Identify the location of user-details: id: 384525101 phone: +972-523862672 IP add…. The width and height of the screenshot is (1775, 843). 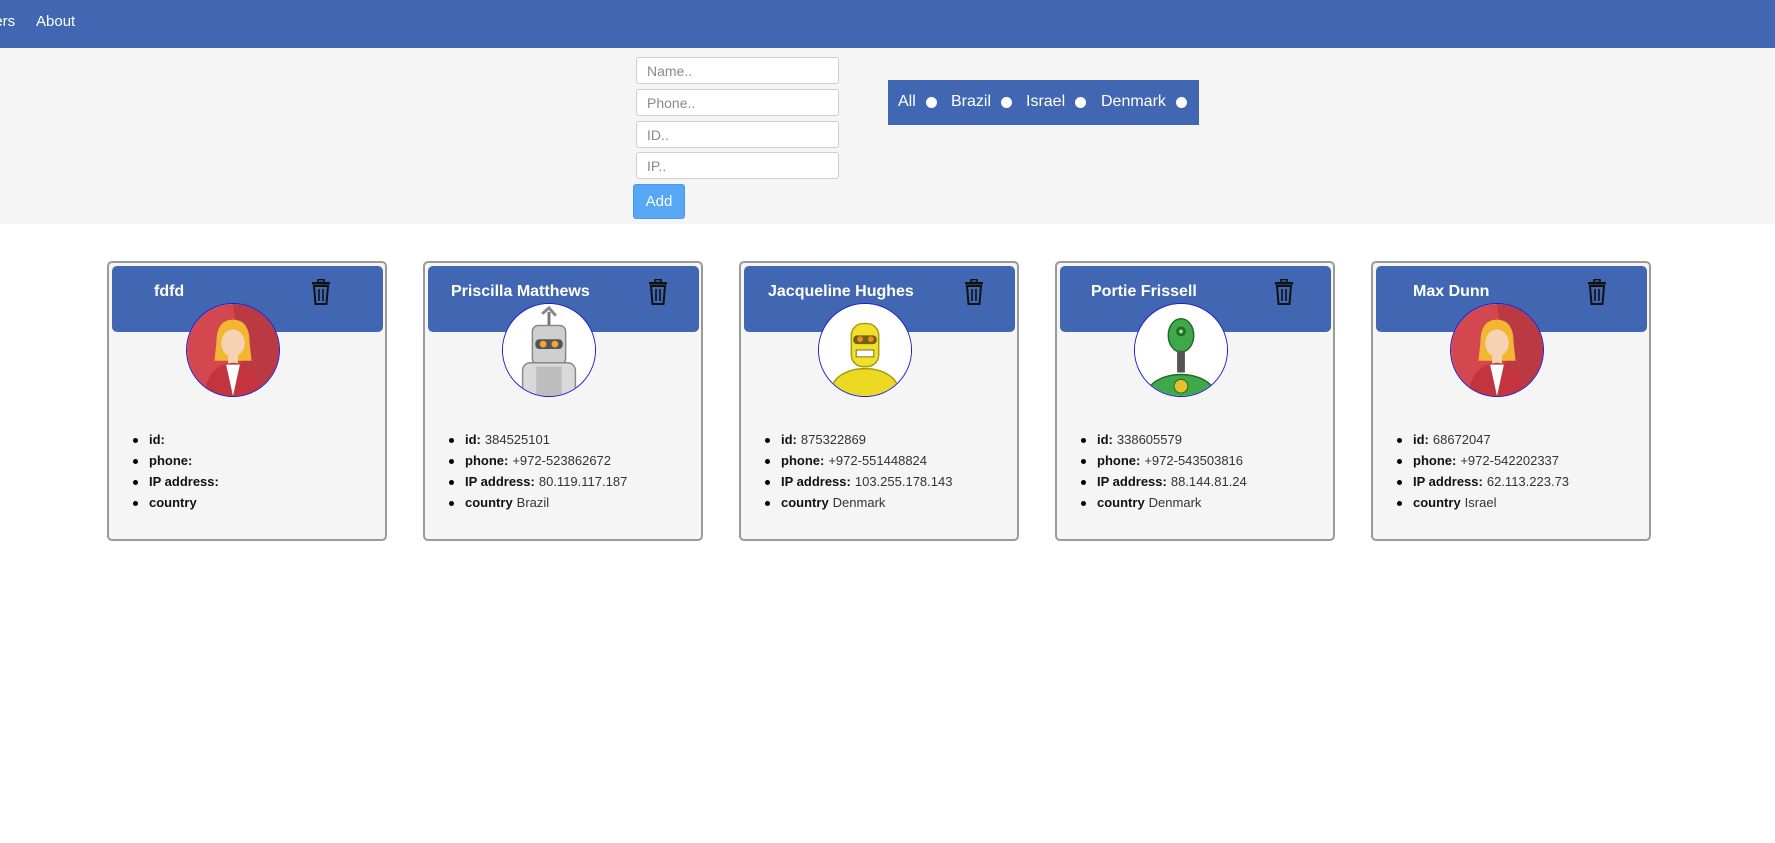
(538, 474).